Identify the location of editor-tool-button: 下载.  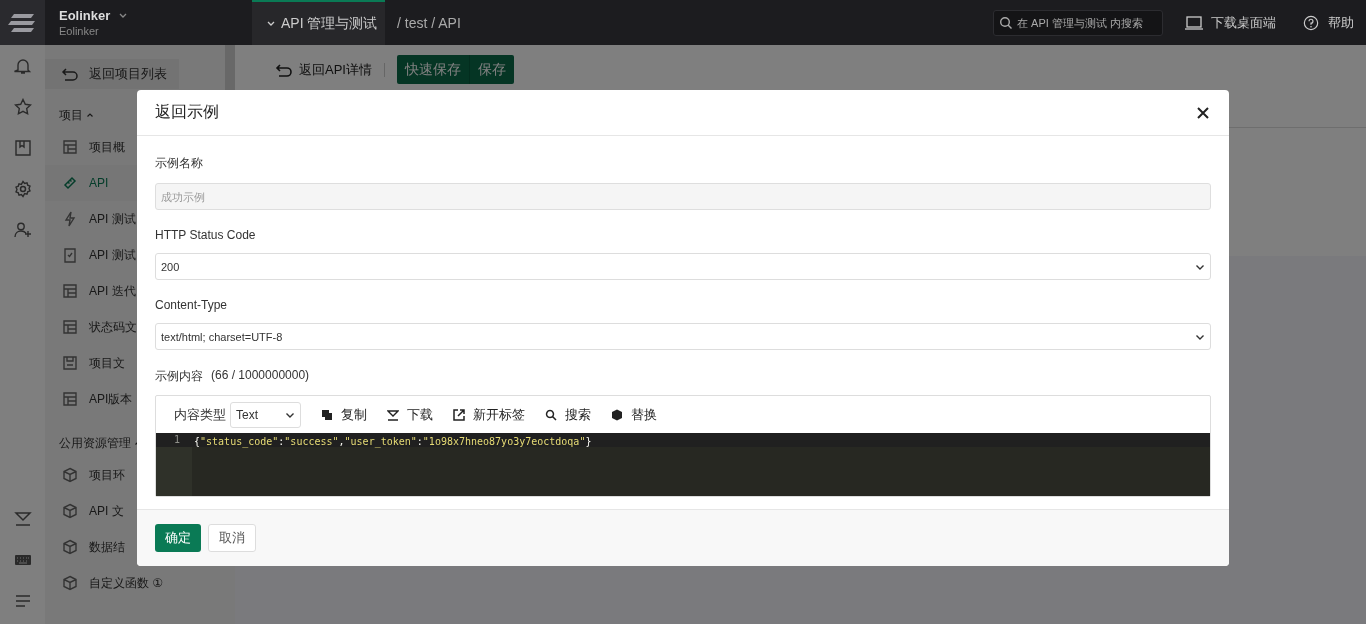
(410, 414).